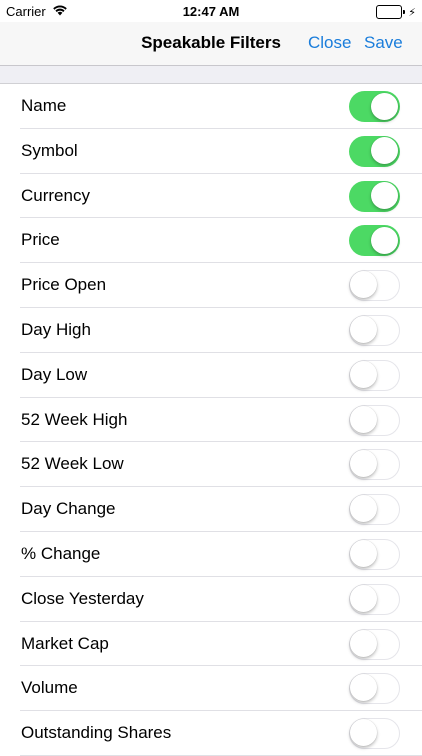 This screenshot has height=756, width=422. I want to click on charging-bolt-icon: ⚡, so click(412, 12).